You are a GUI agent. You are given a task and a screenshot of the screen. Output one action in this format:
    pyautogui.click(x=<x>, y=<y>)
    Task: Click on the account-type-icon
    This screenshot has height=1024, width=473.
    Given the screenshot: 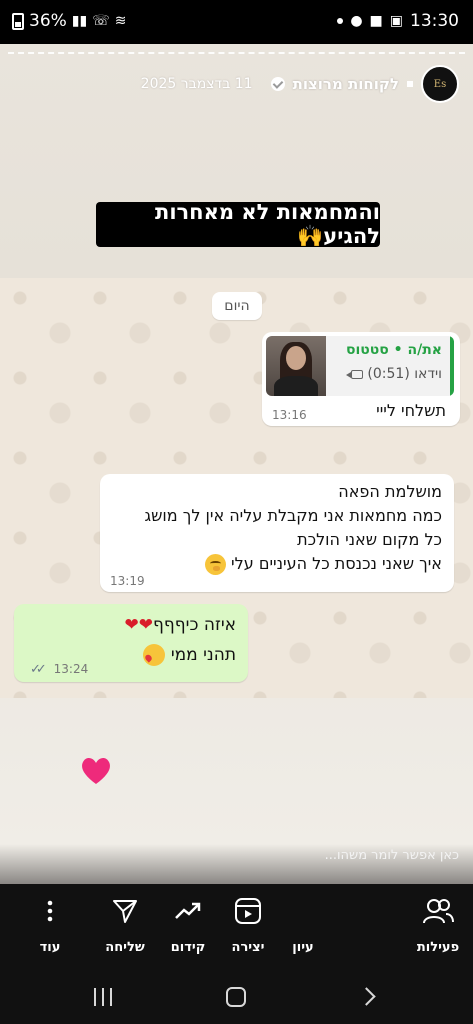 What is the action you would take?
    pyautogui.click(x=410, y=84)
    